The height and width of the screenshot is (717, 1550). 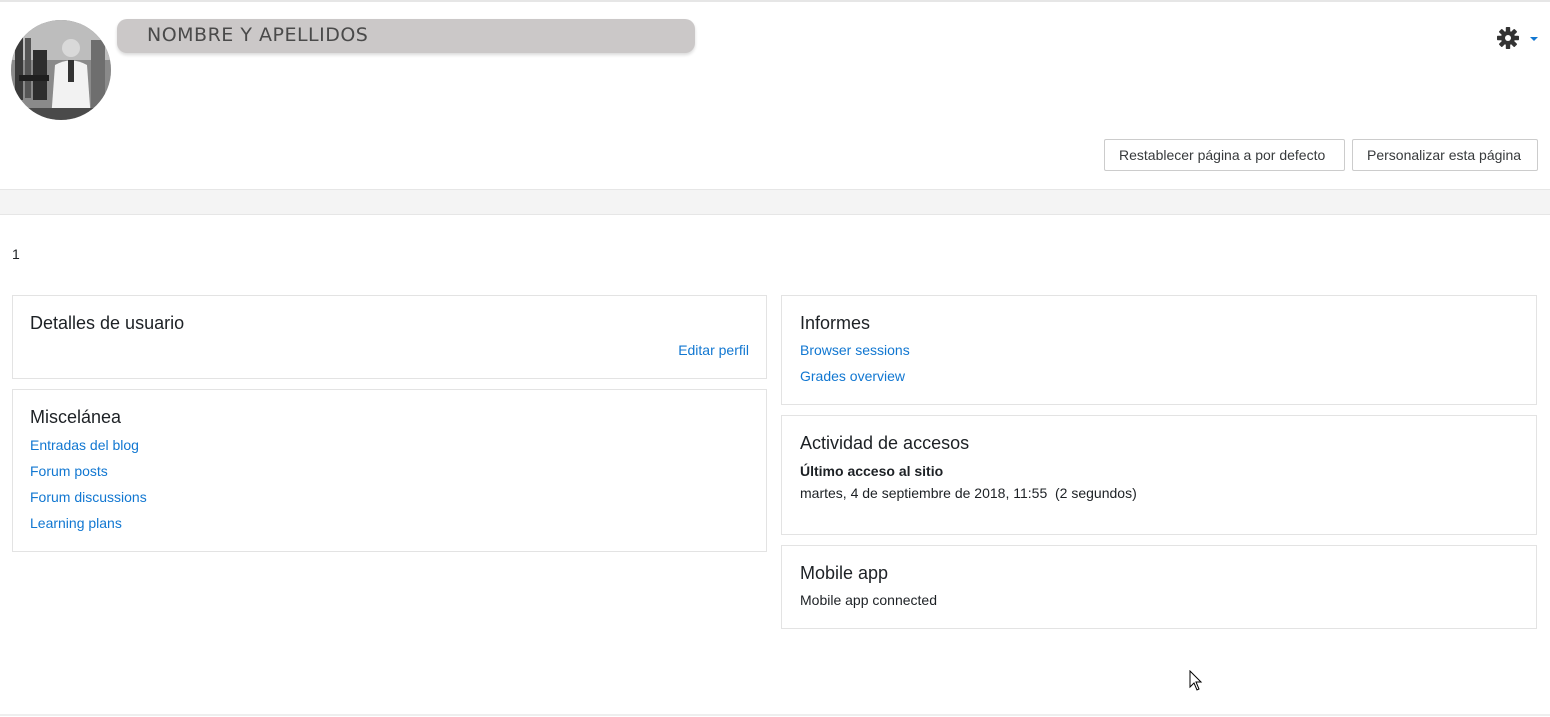 What do you see at coordinates (852, 376) in the screenshot?
I see `grades-overview-link: Grades overview` at bounding box center [852, 376].